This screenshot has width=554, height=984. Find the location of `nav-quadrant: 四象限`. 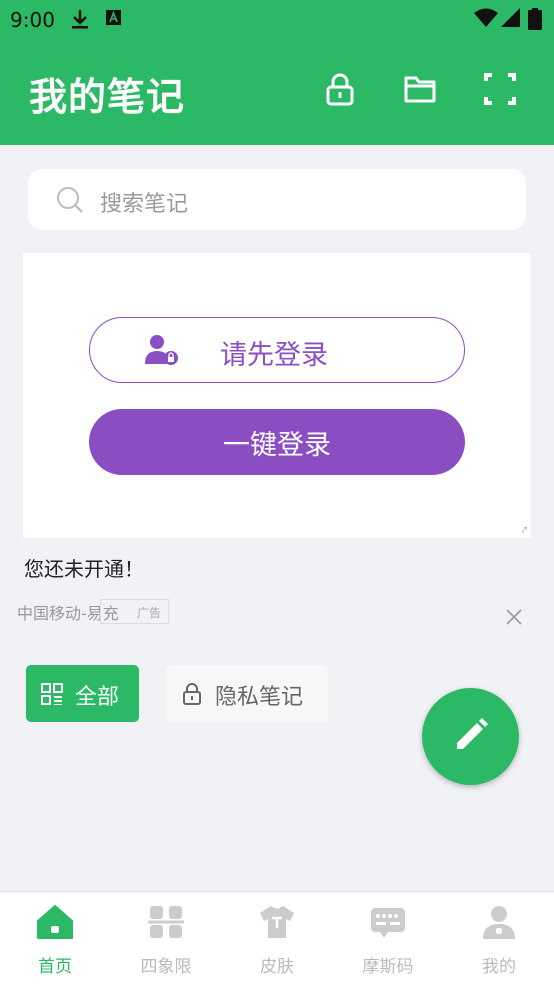

nav-quadrant: 四象限 is located at coordinates (166, 938).